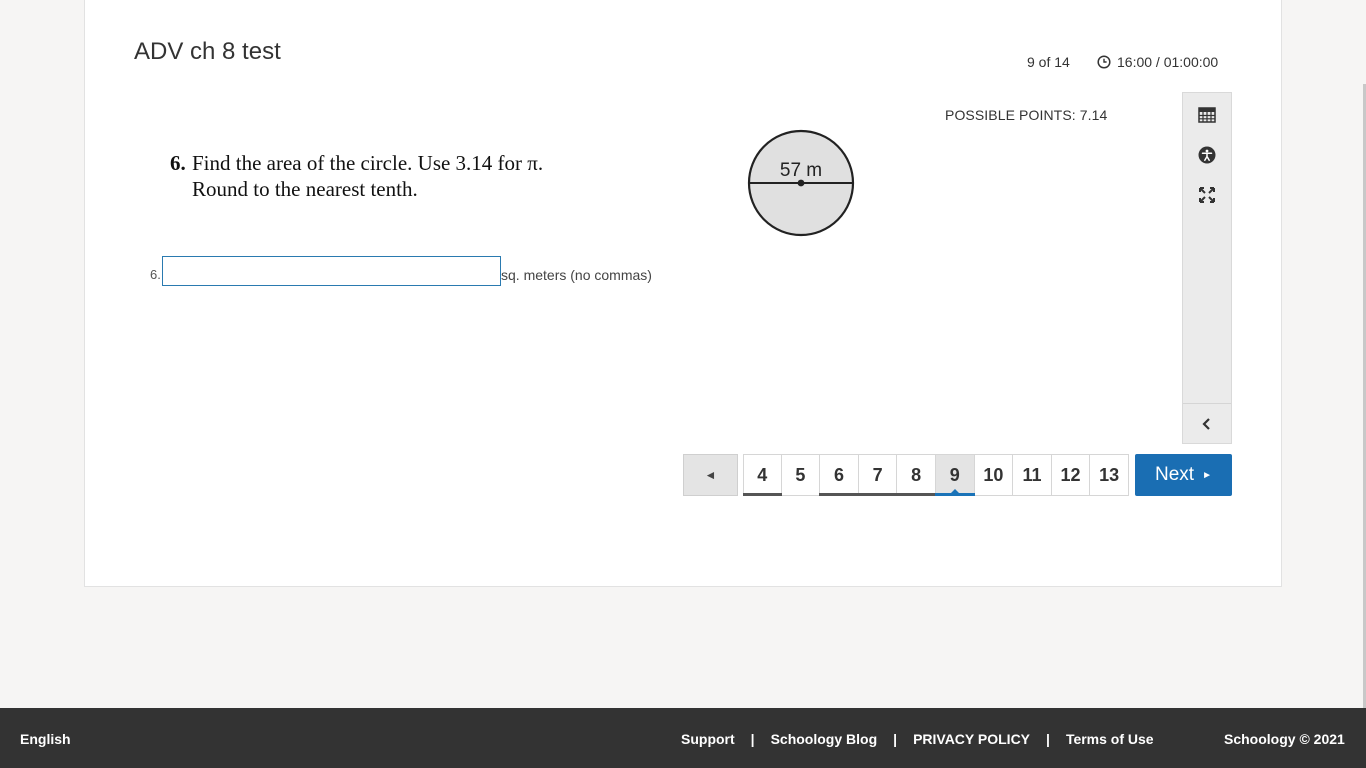 This screenshot has height=768, width=1366. I want to click on answer-number: 6., so click(155, 274).